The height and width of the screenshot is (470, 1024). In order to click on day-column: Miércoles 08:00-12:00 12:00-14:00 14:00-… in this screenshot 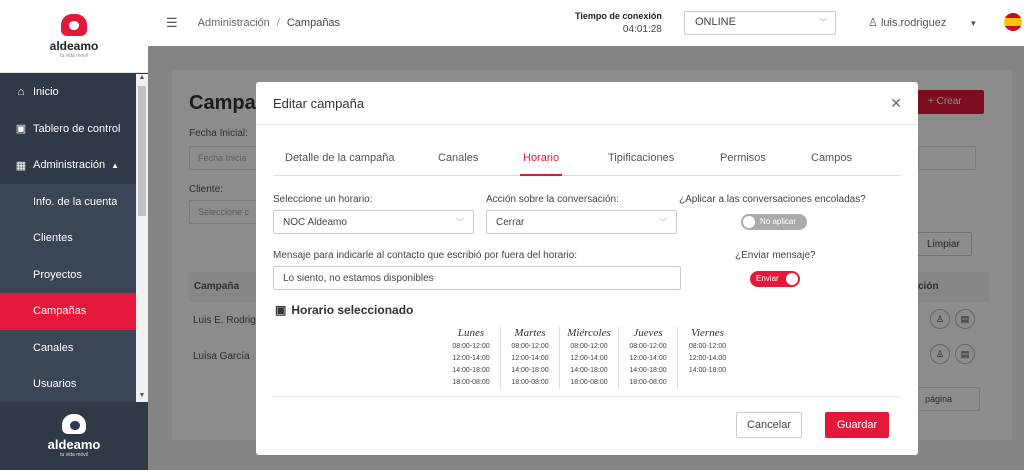, I will do `click(589, 358)`.